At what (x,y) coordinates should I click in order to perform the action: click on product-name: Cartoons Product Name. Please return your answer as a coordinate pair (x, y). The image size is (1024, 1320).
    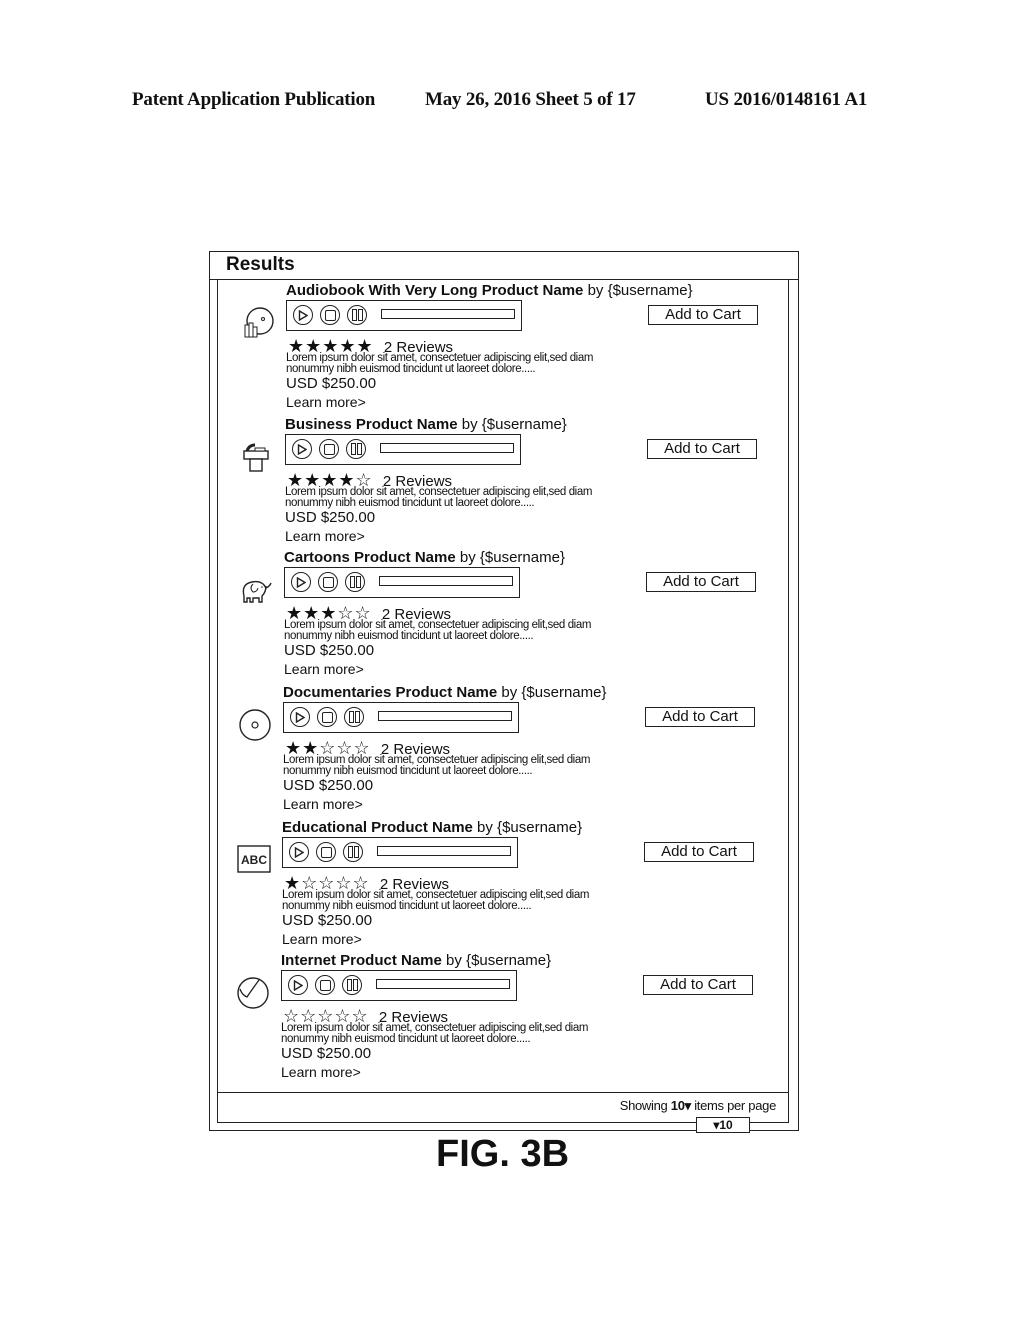
    Looking at the image, I should click on (370, 557).